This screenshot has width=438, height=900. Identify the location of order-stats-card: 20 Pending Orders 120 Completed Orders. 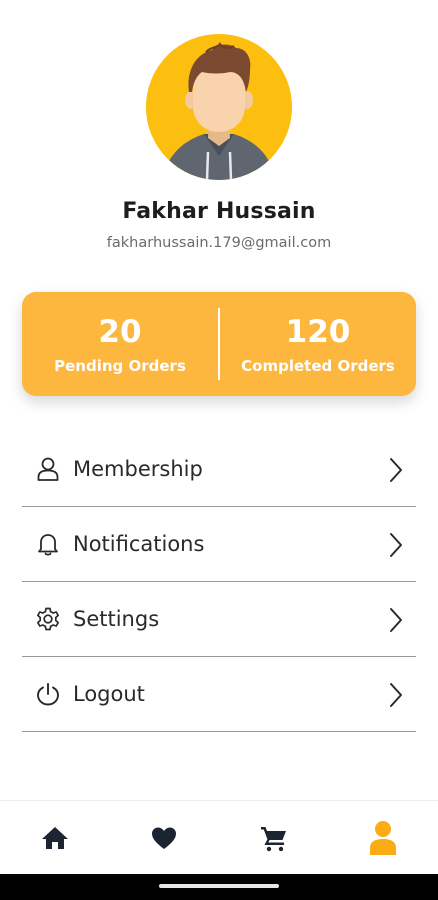
(219, 344).